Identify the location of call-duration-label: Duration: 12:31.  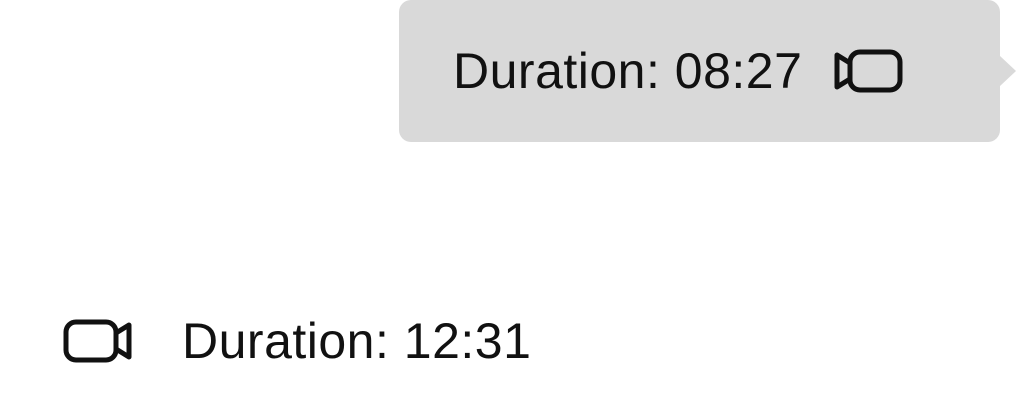
(357, 341).